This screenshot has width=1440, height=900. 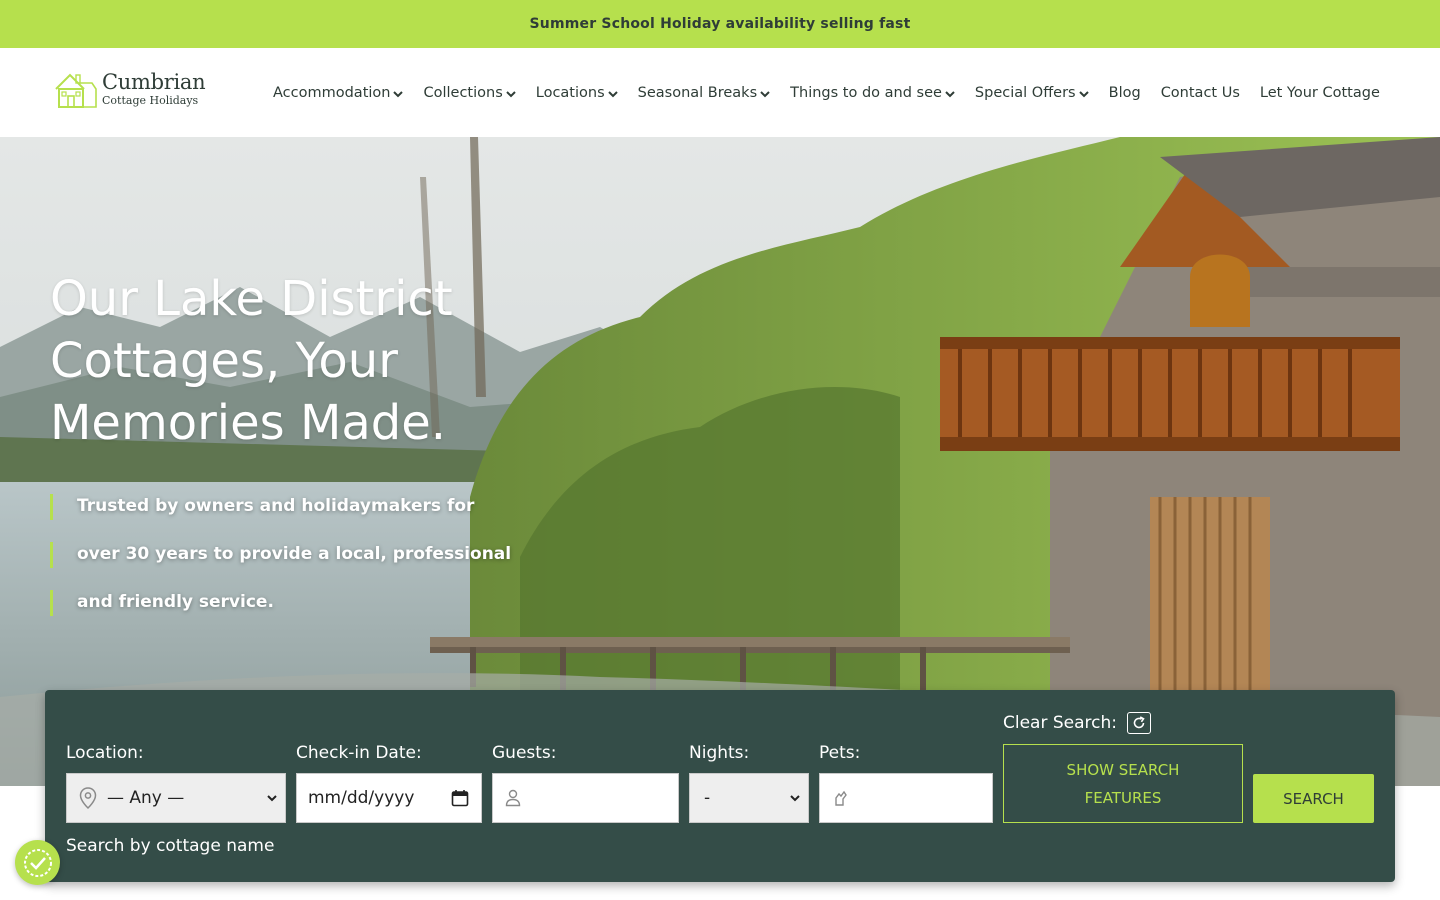 I want to click on show-search-features-label: SHOW SEARCH FEATURES, so click(x=1123, y=783).